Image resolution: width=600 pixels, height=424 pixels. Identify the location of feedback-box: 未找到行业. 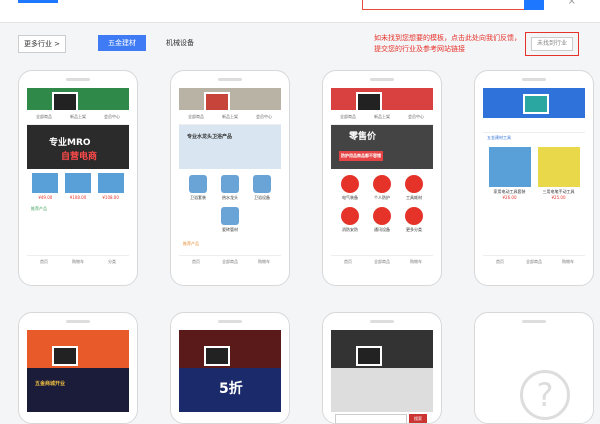
(552, 44).